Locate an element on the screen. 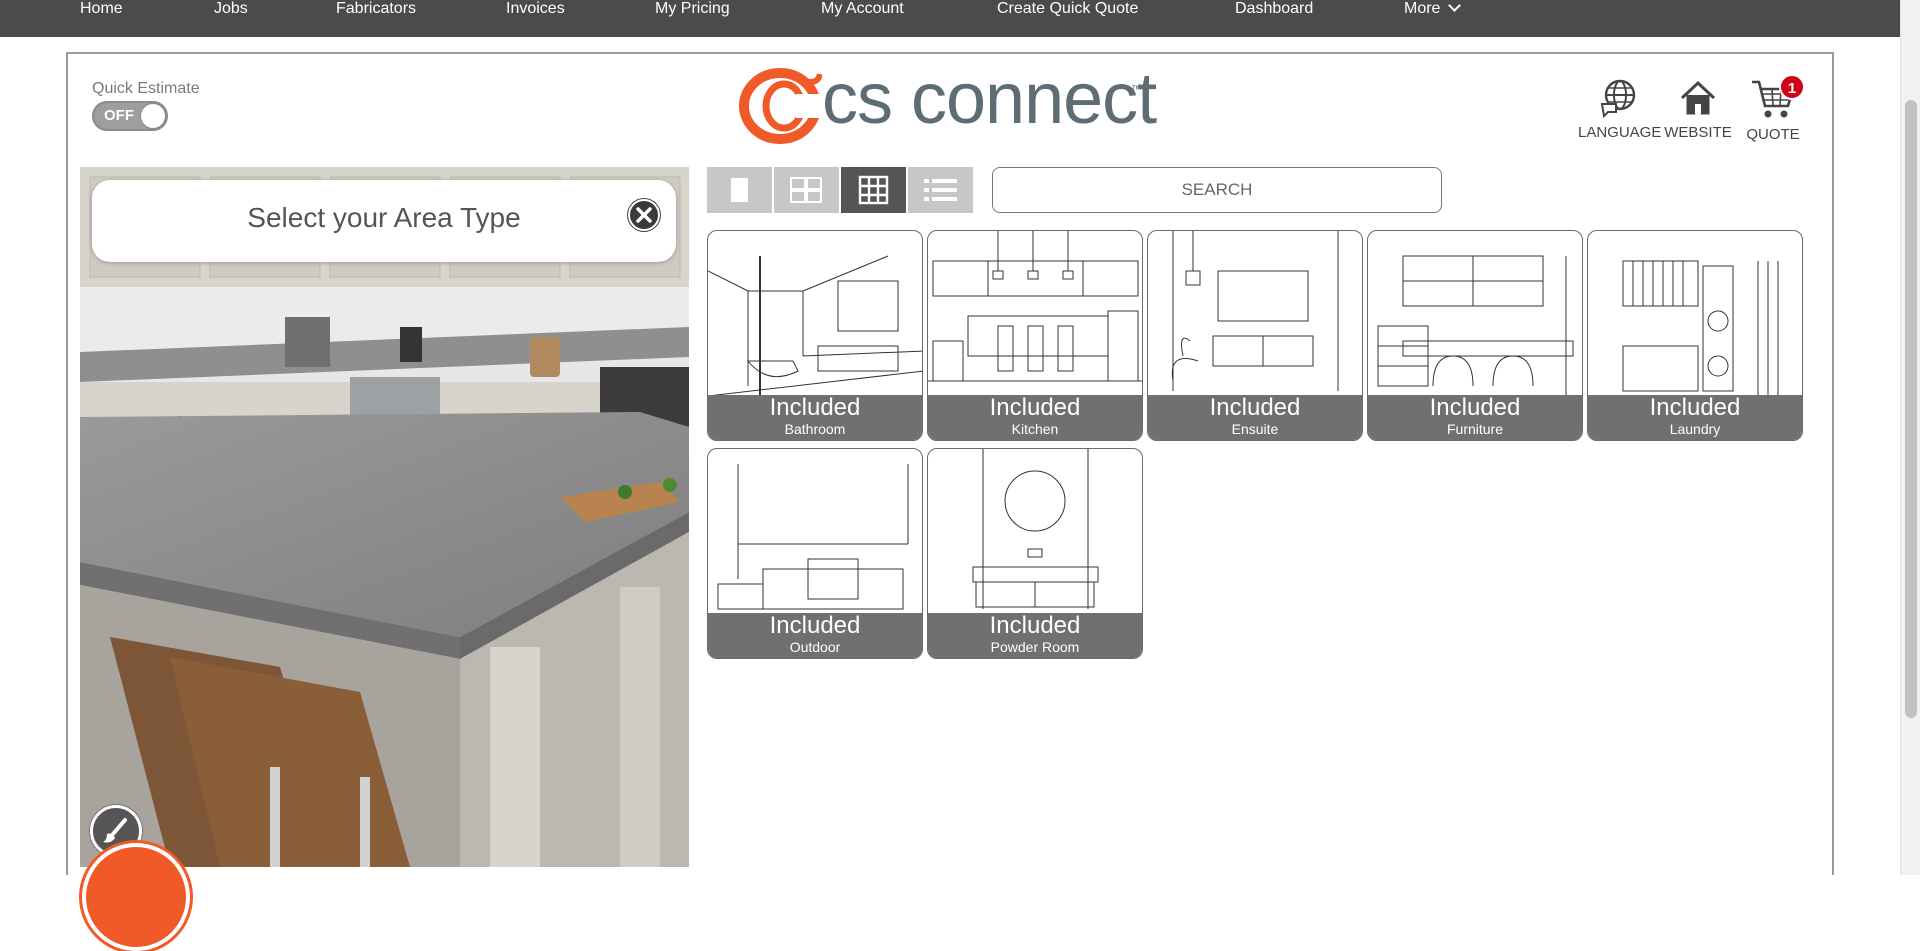 The height and width of the screenshot is (951, 1920). tile-label-bar: Included Kitchen is located at coordinates (1035, 417).